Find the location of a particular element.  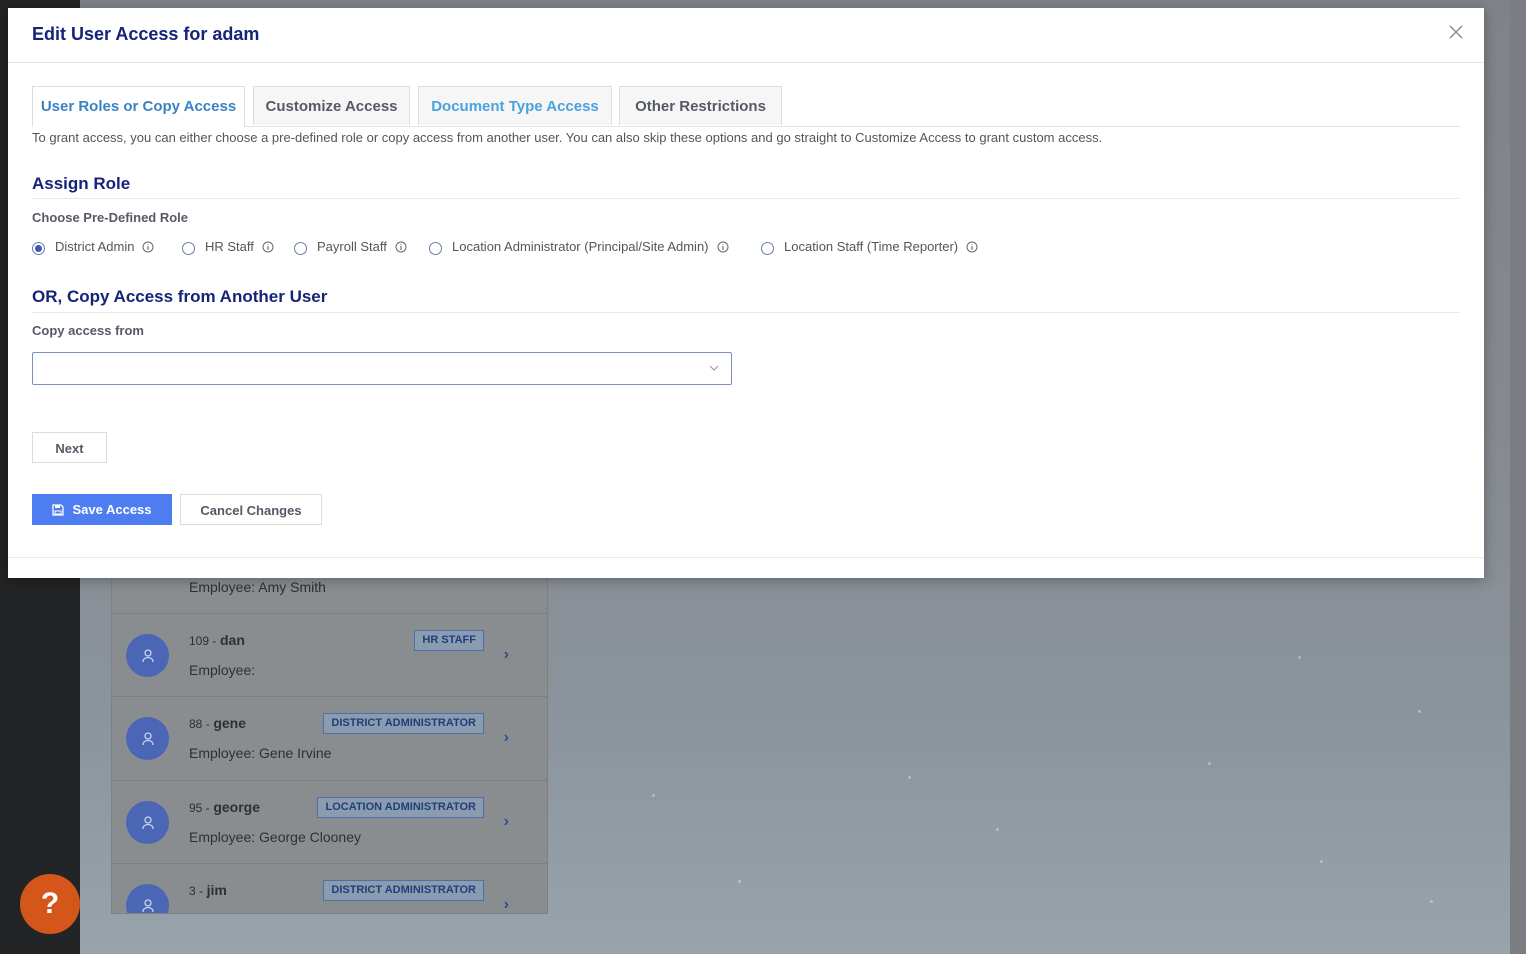

list-item: 109 - dan Employee: HR STAFF › is located at coordinates (329, 655).